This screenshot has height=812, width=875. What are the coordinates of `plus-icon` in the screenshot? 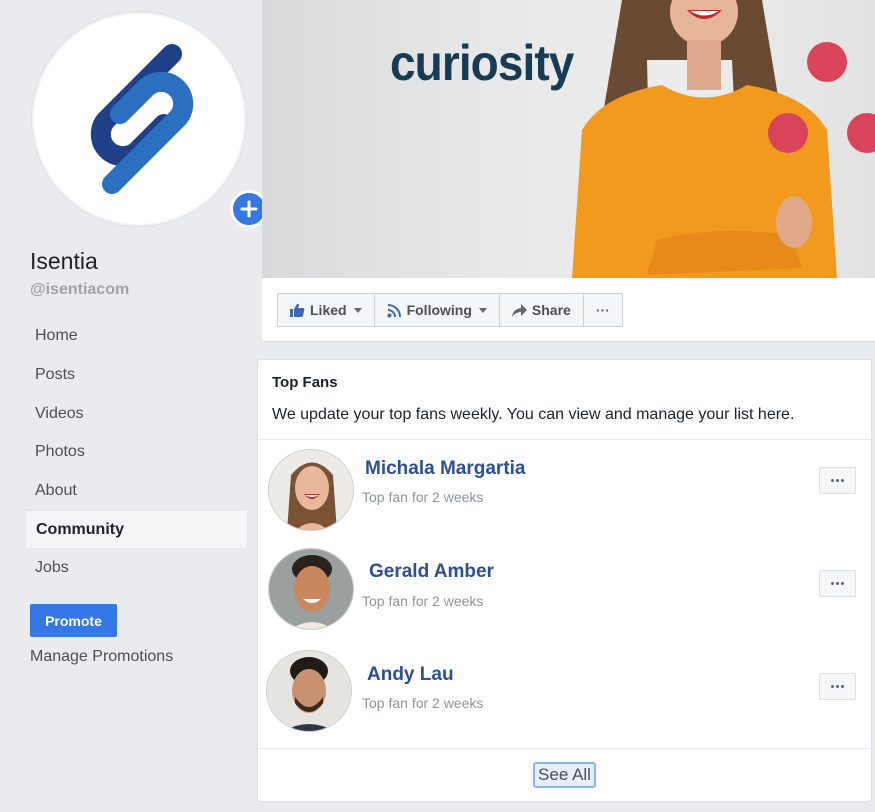 It's located at (249, 209).